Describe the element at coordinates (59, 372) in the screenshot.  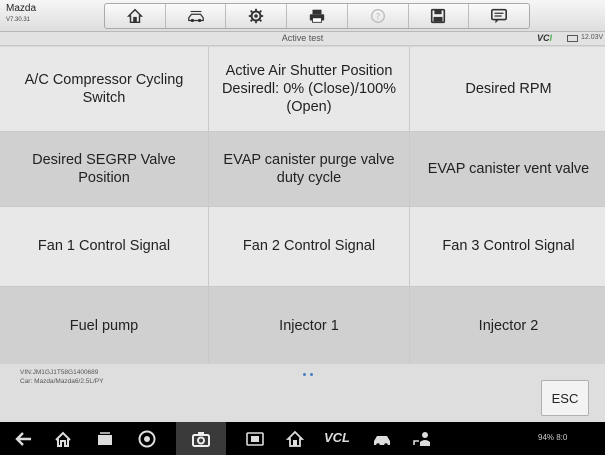
I see `vin-text: VIN:JM1GJ1T58G1400689` at that location.